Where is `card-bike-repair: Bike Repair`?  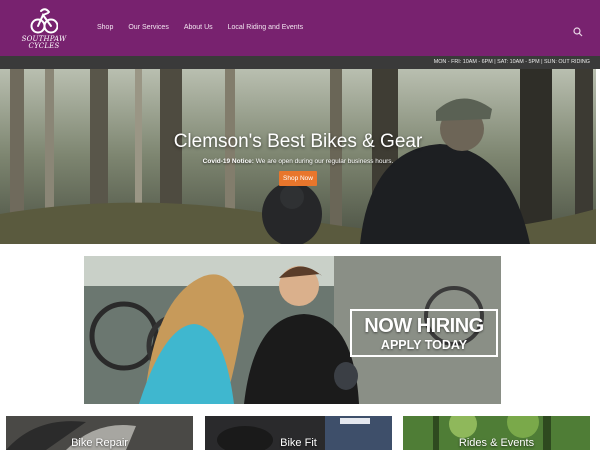
card-bike-repair: Bike Repair is located at coordinates (99, 433).